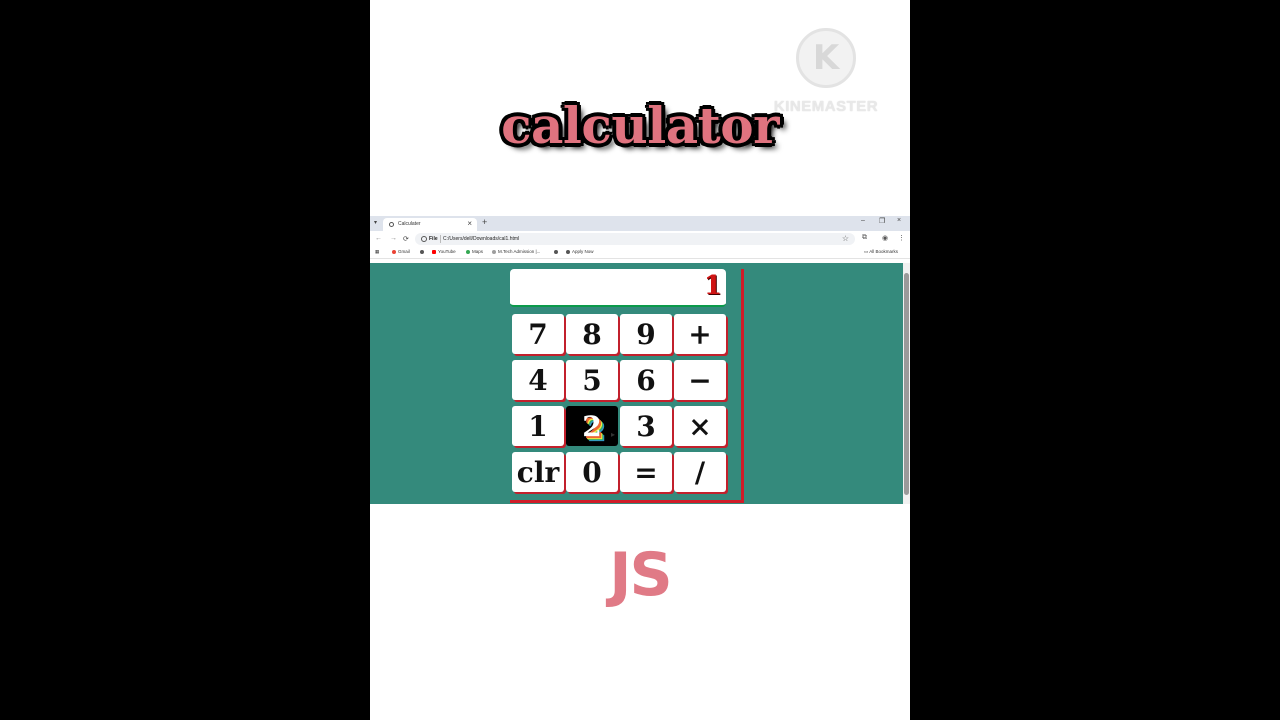 The height and width of the screenshot is (720, 1280). I want to click on bookmark-globe, so click(423, 251).